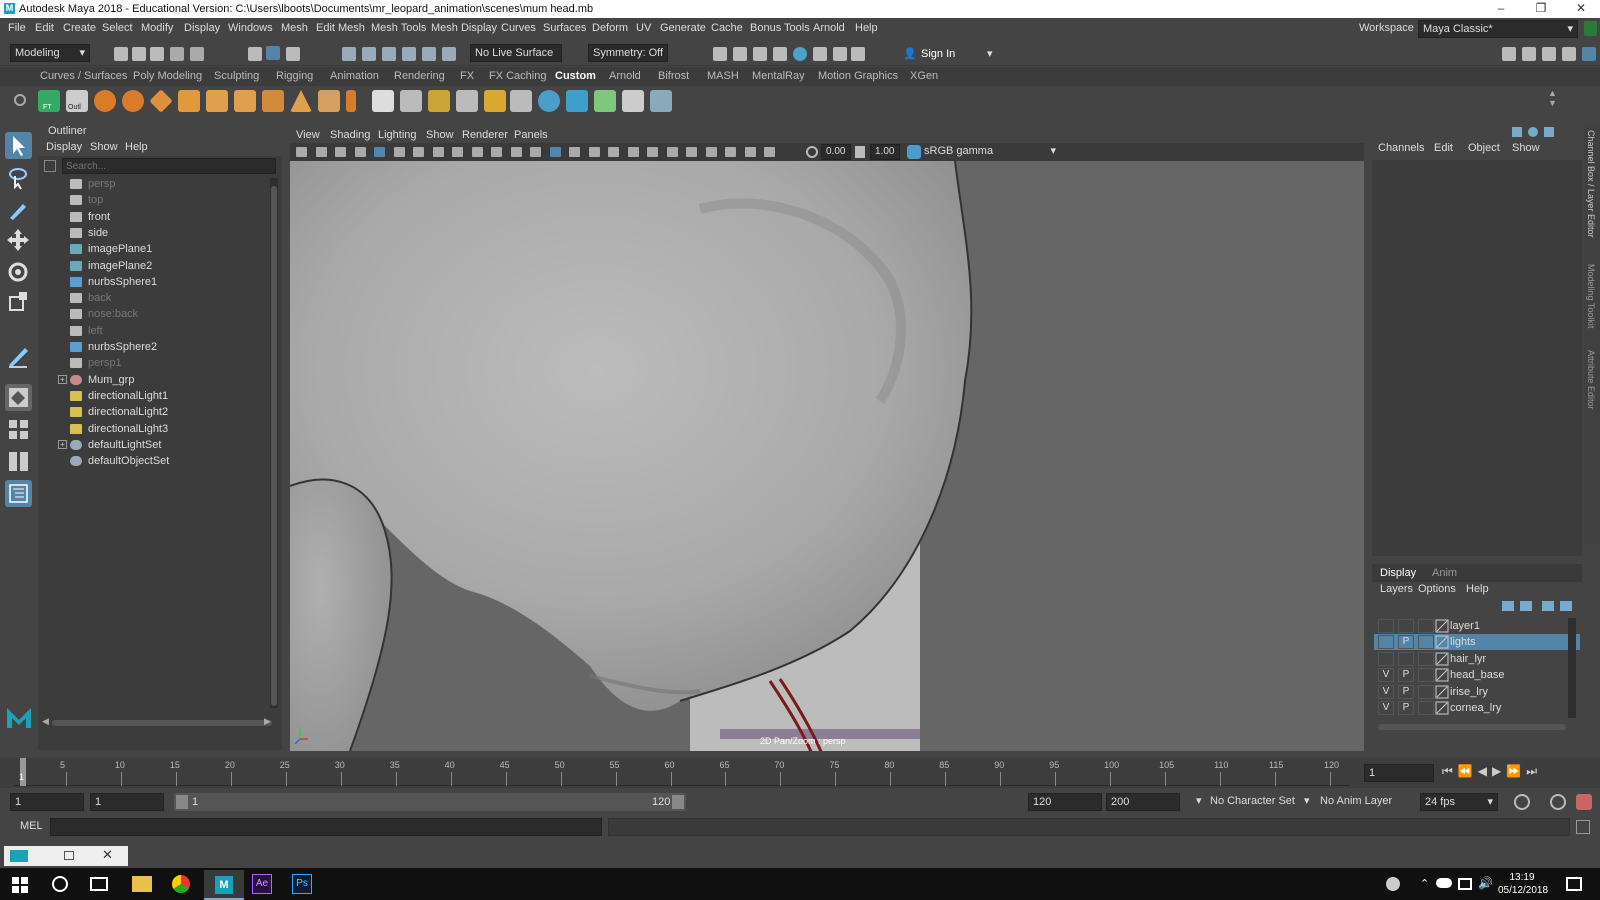 Image resolution: width=1600 pixels, height=900 pixels. Describe the element at coordinates (107, 855) in the screenshot. I see `close-small-icon: ✕` at that location.